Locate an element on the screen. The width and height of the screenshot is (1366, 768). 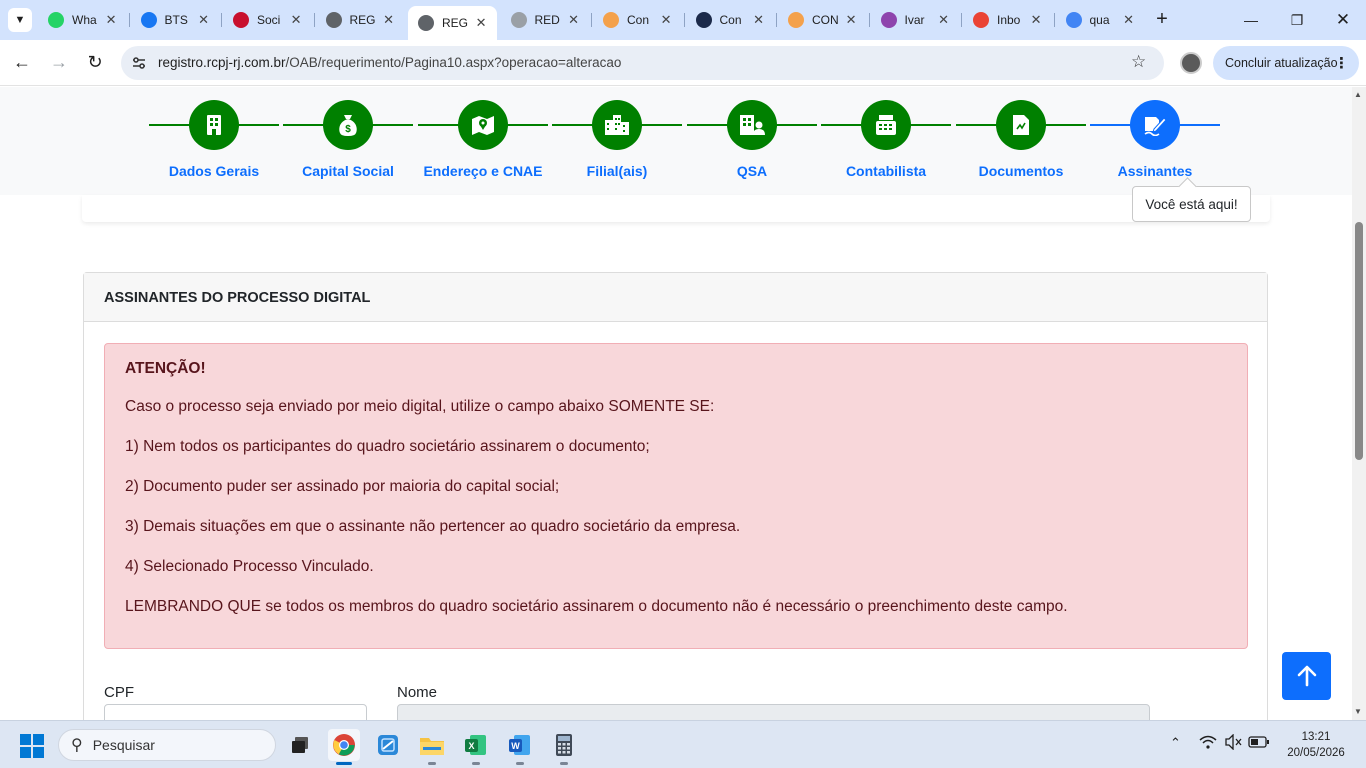
whatsapp-icon is located at coordinates (56, 20).